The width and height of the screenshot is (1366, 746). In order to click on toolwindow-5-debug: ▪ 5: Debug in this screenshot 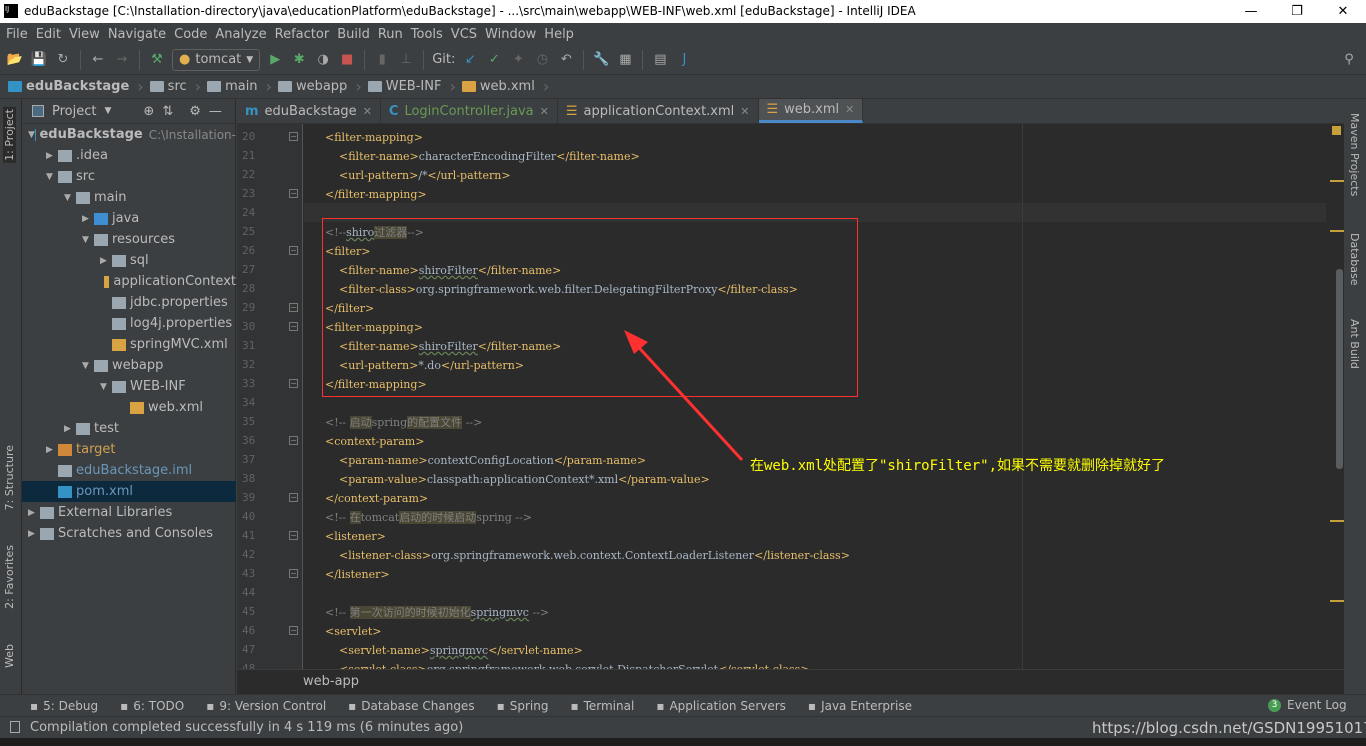, I will do `click(64, 706)`.